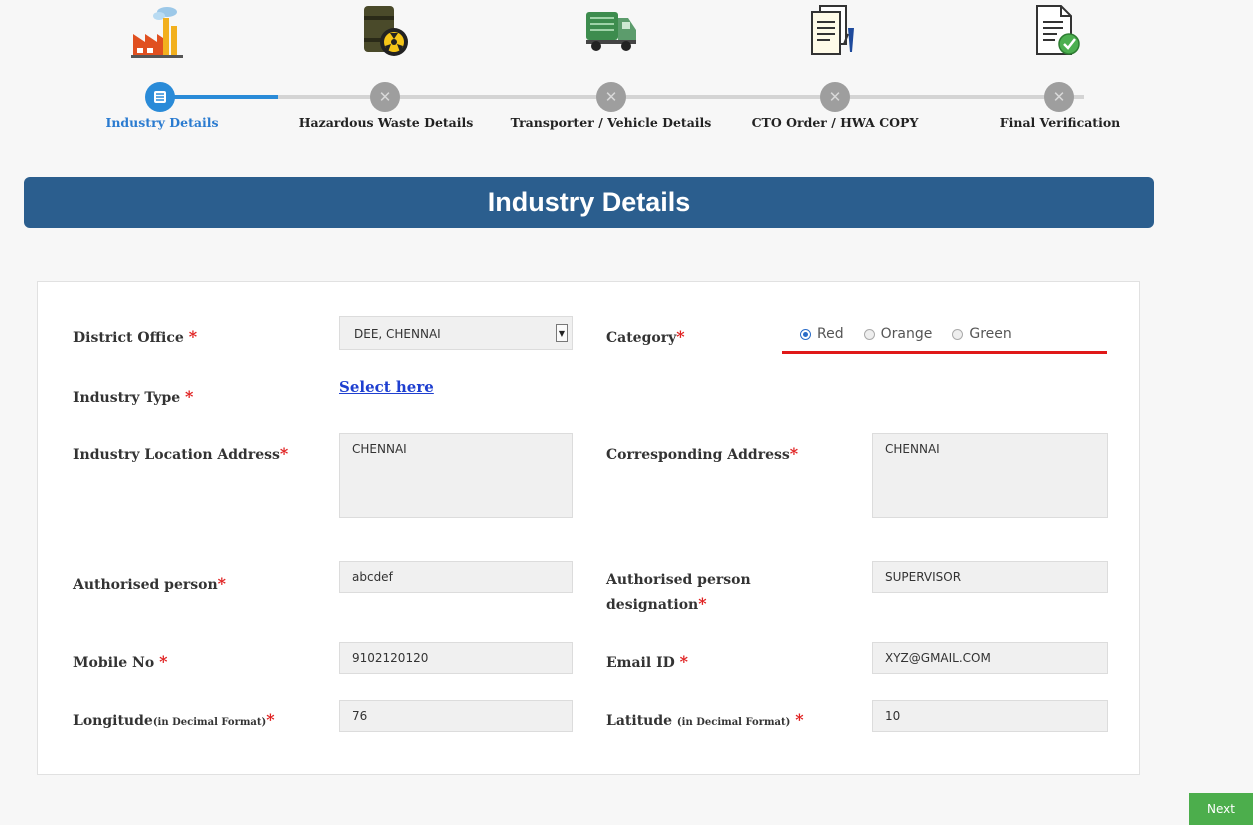  What do you see at coordinates (897, 334) in the screenshot?
I see `category-radio-orange: Orange` at bounding box center [897, 334].